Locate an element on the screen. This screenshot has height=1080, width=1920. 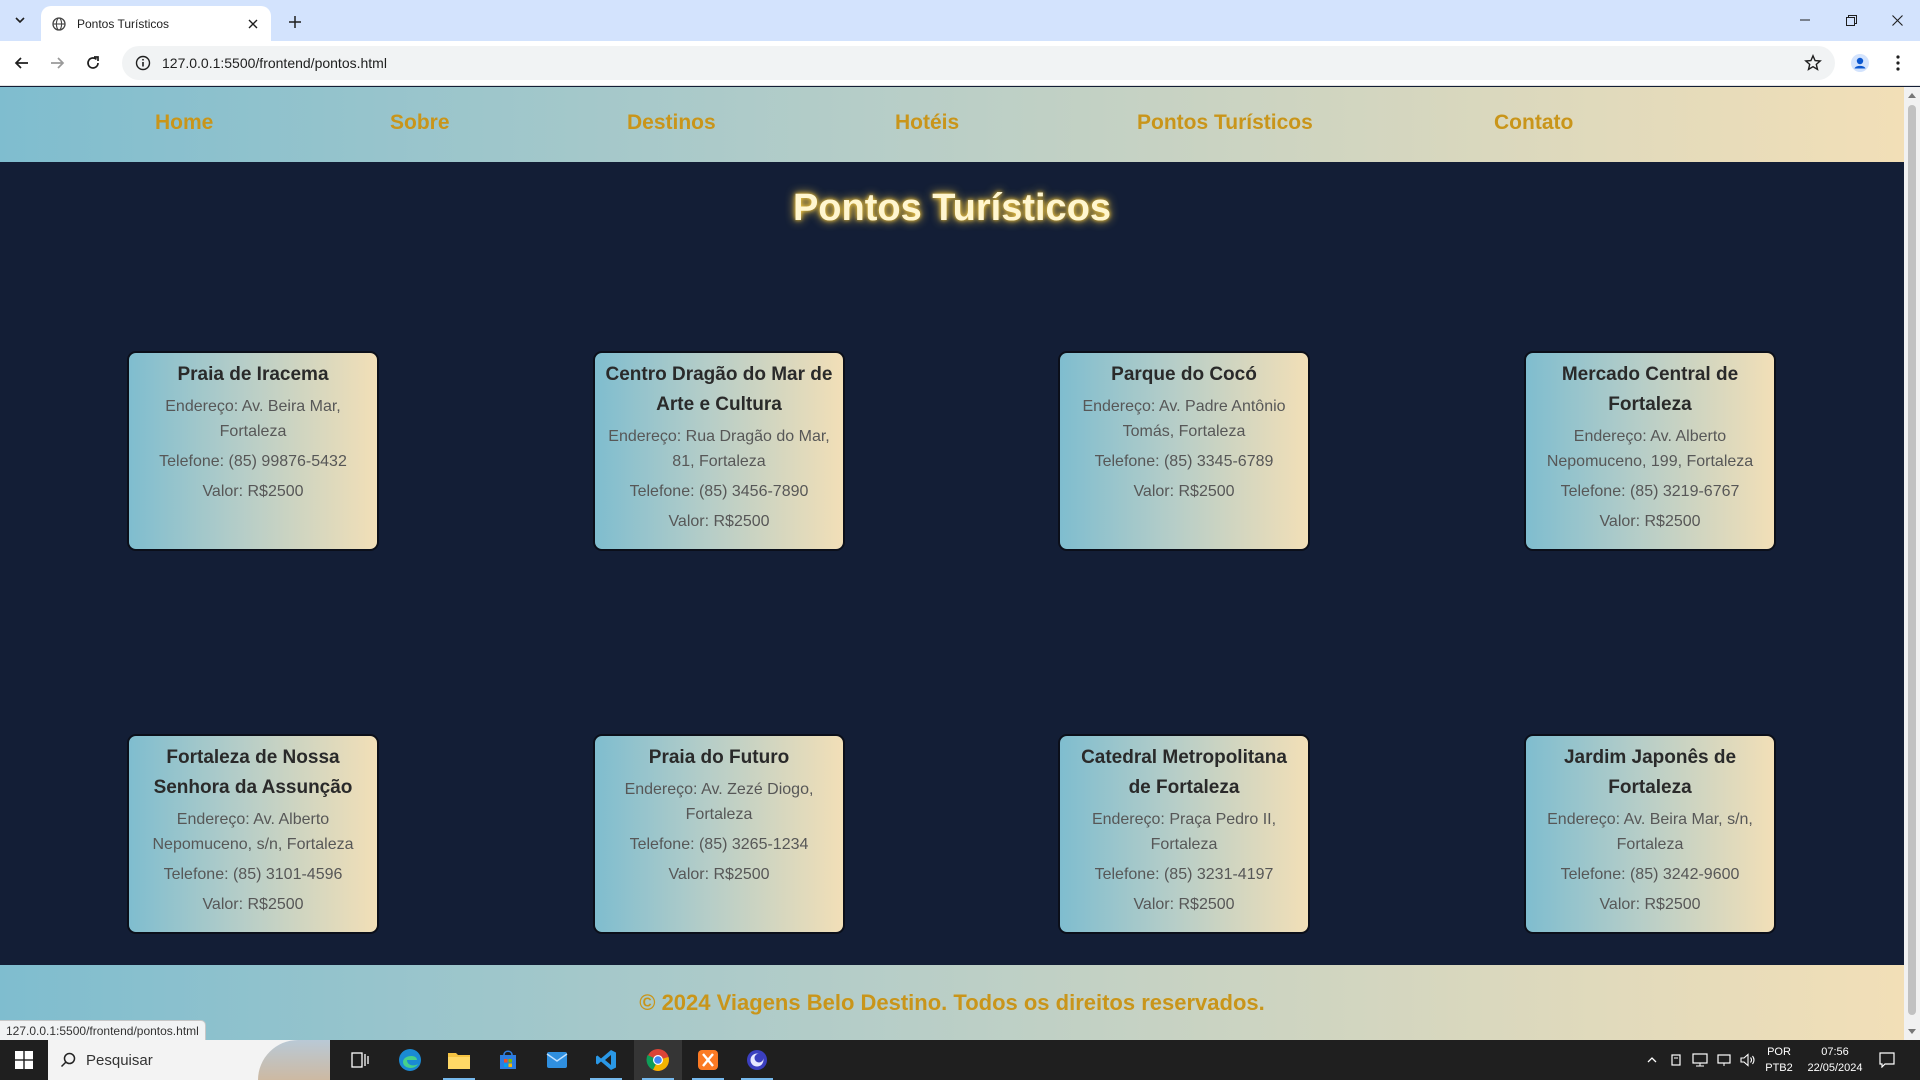
nav-link-hoteis: Hotéis is located at coordinates (927, 123).